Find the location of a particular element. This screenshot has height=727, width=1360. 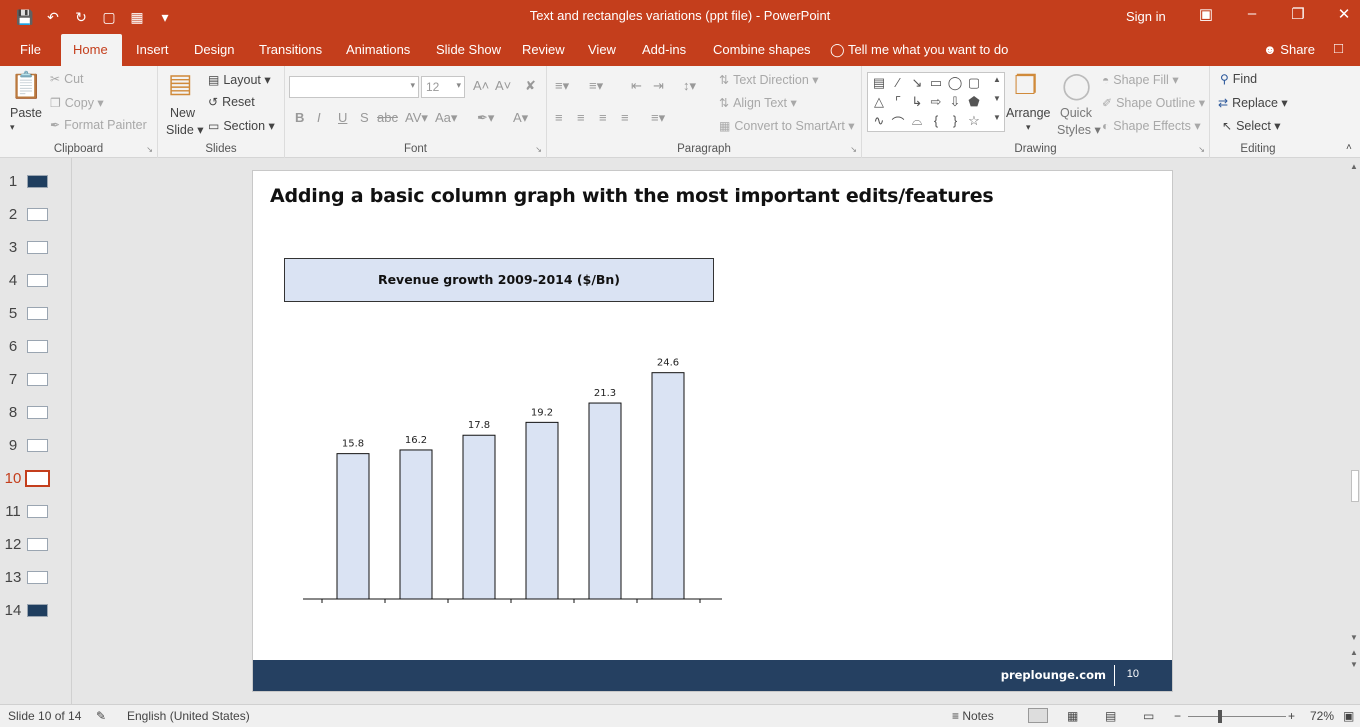

undo-icon: ↶ is located at coordinates (53, 17).